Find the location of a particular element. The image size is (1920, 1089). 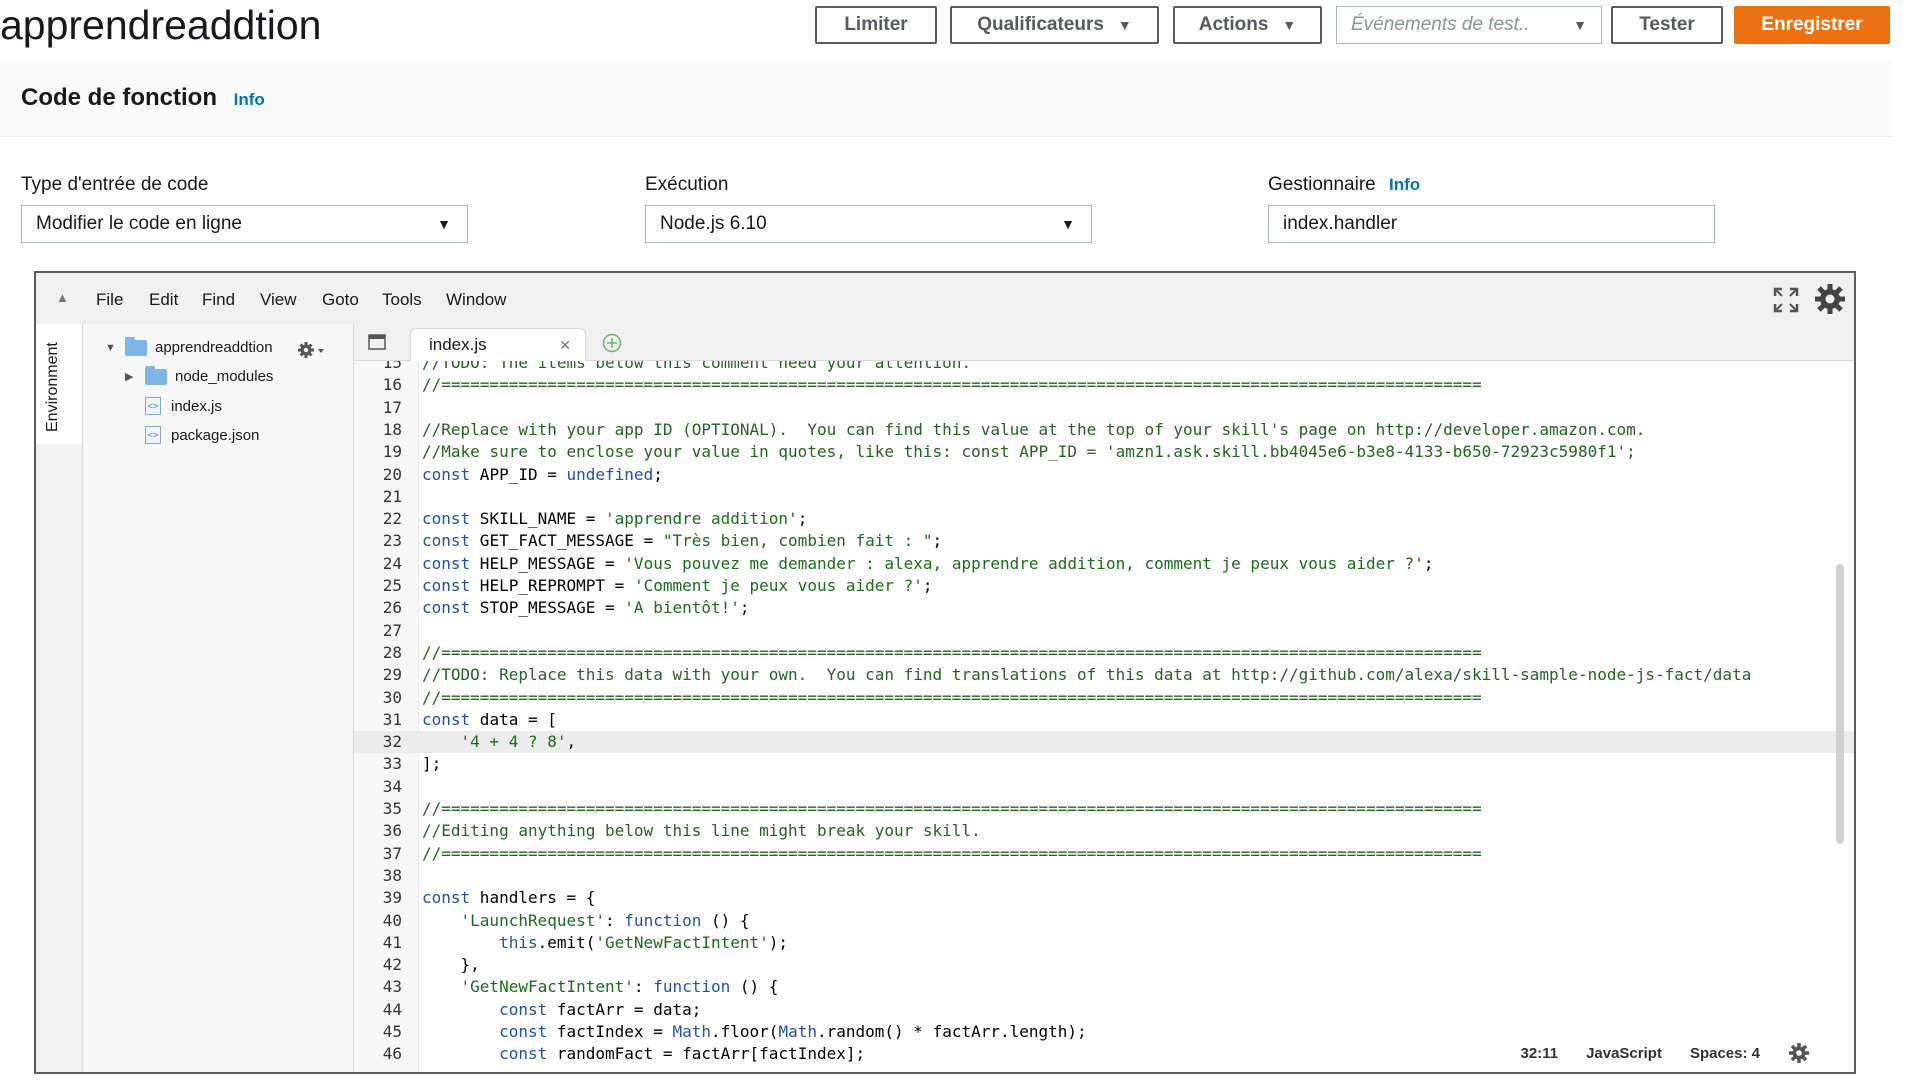

tree-item-node-modules: ▶ node_modules is located at coordinates (199, 375).